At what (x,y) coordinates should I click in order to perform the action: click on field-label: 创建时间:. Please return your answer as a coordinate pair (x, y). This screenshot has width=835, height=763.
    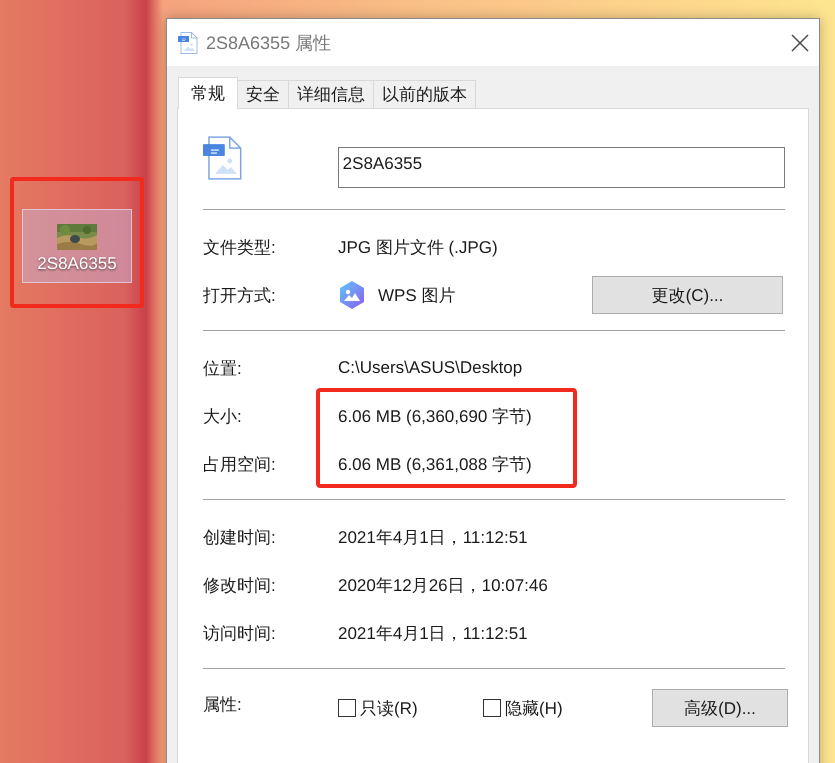
    Looking at the image, I should click on (240, 537).